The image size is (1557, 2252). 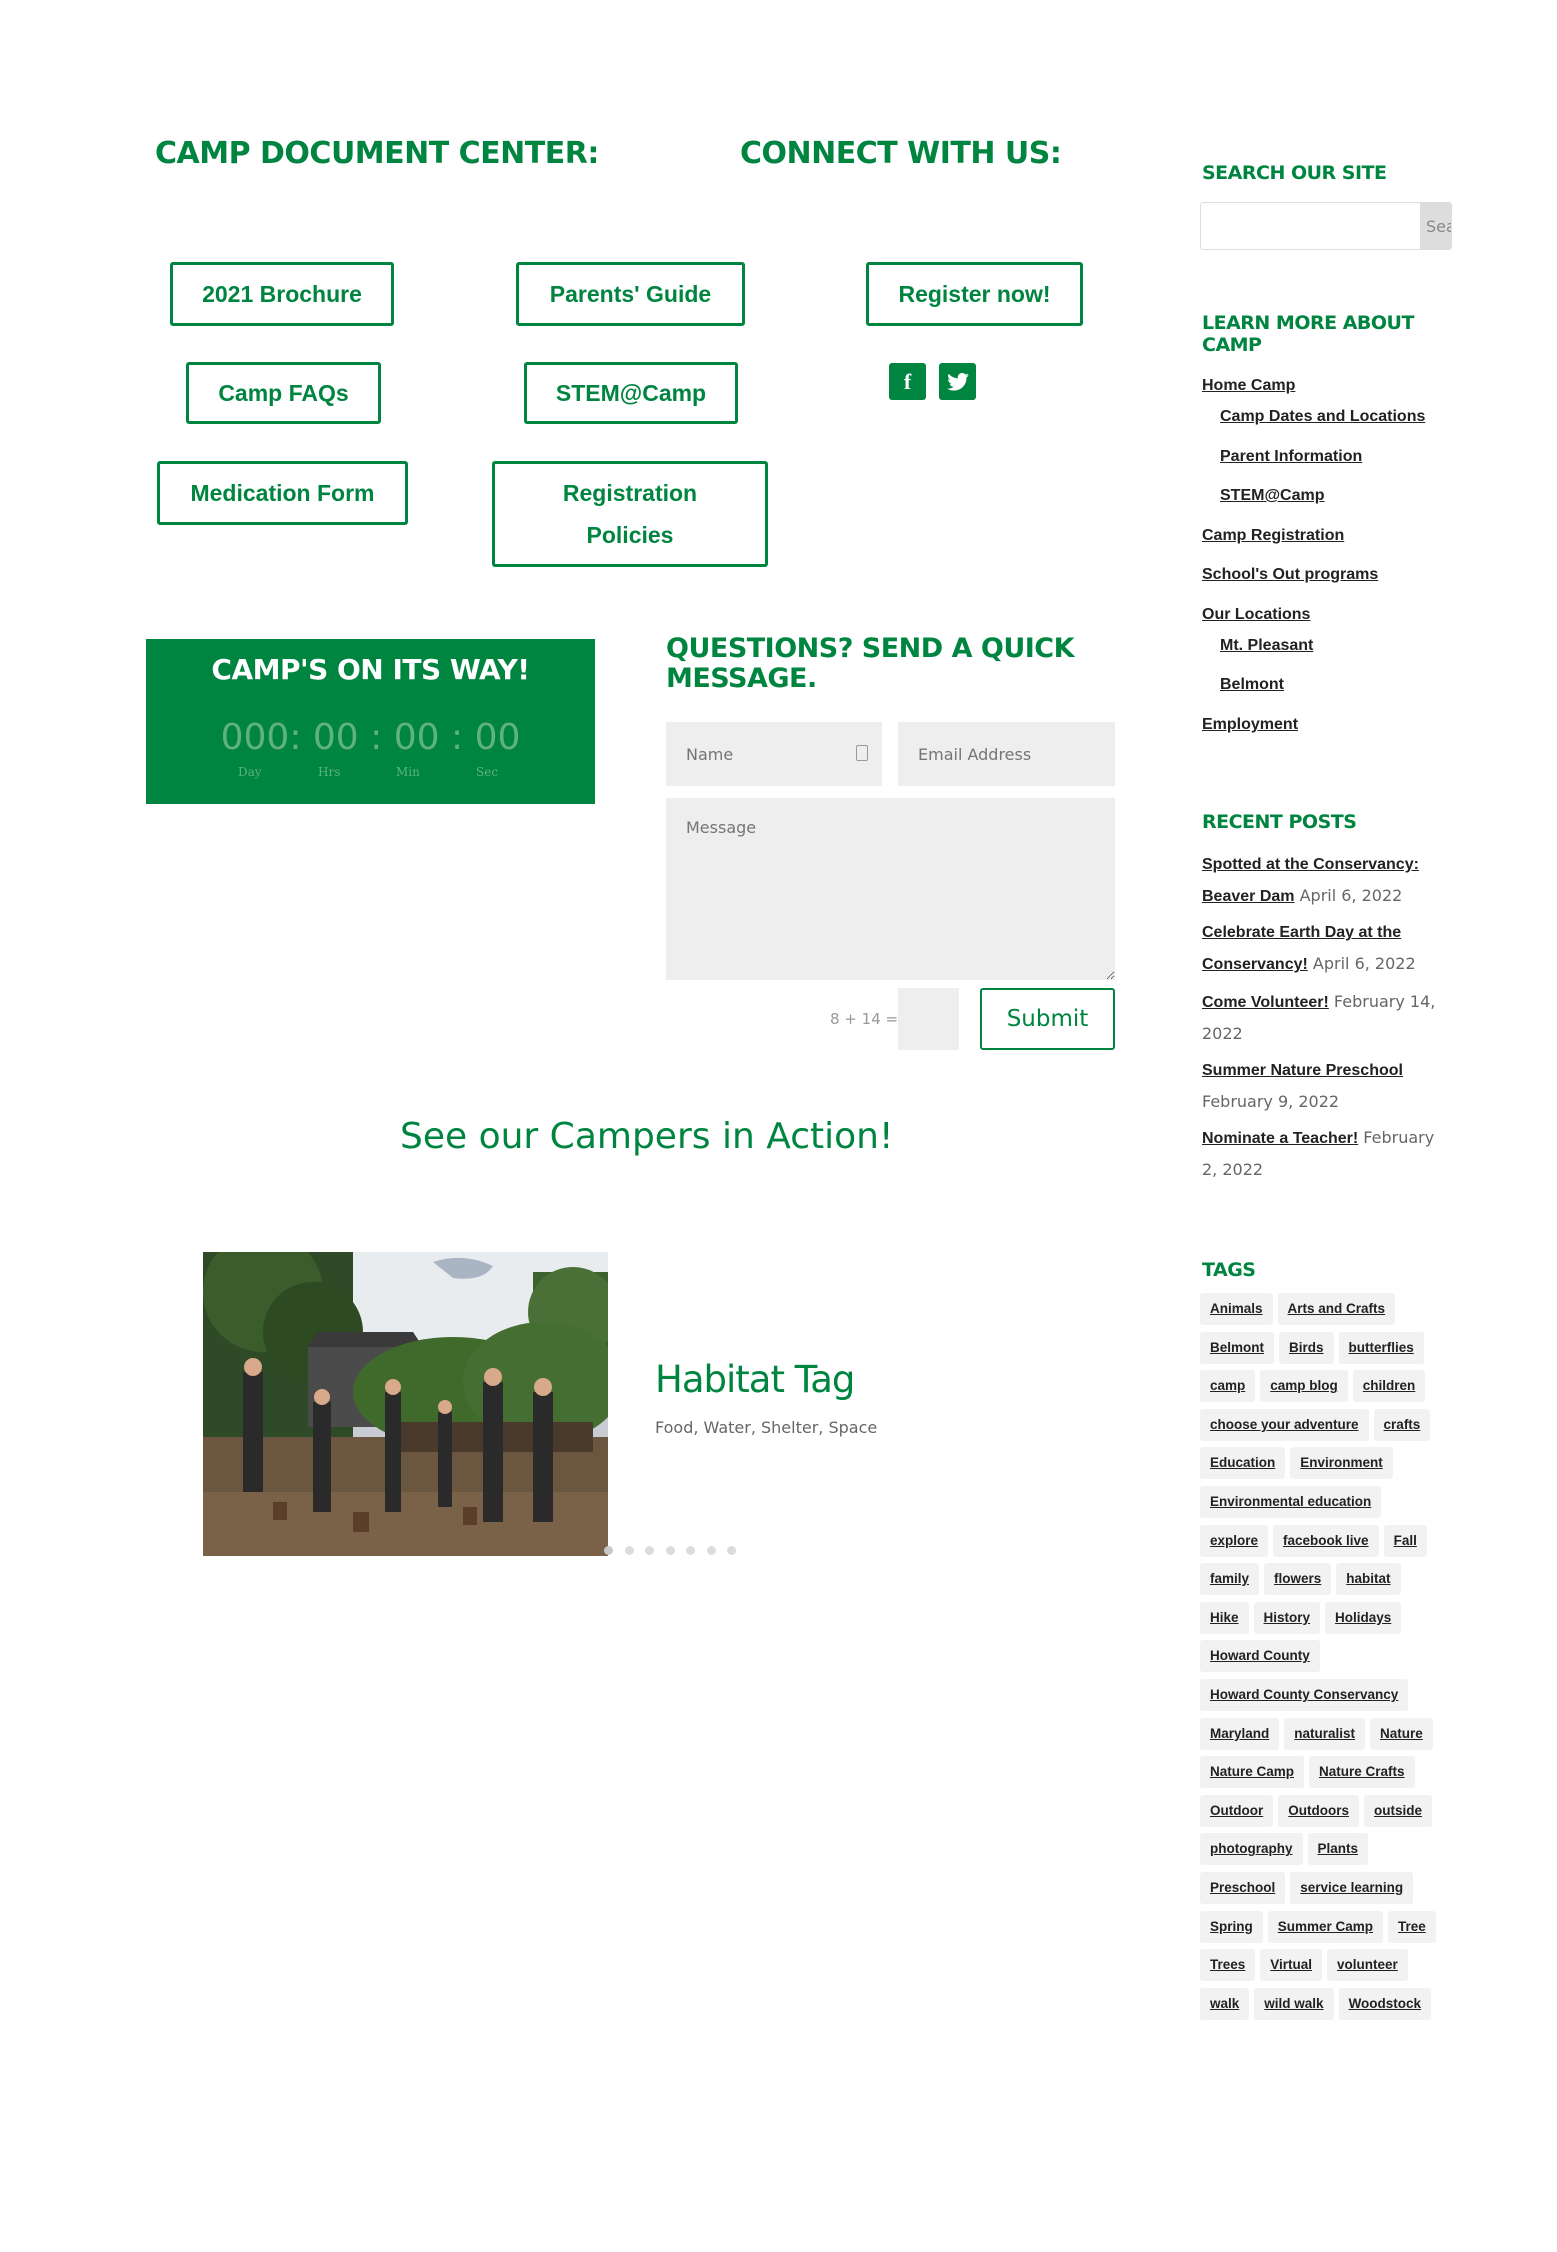 What do you see at coordinates (405, 1404) in the screenshot?
I see `slide-image` at bounding box center [405, 1404].